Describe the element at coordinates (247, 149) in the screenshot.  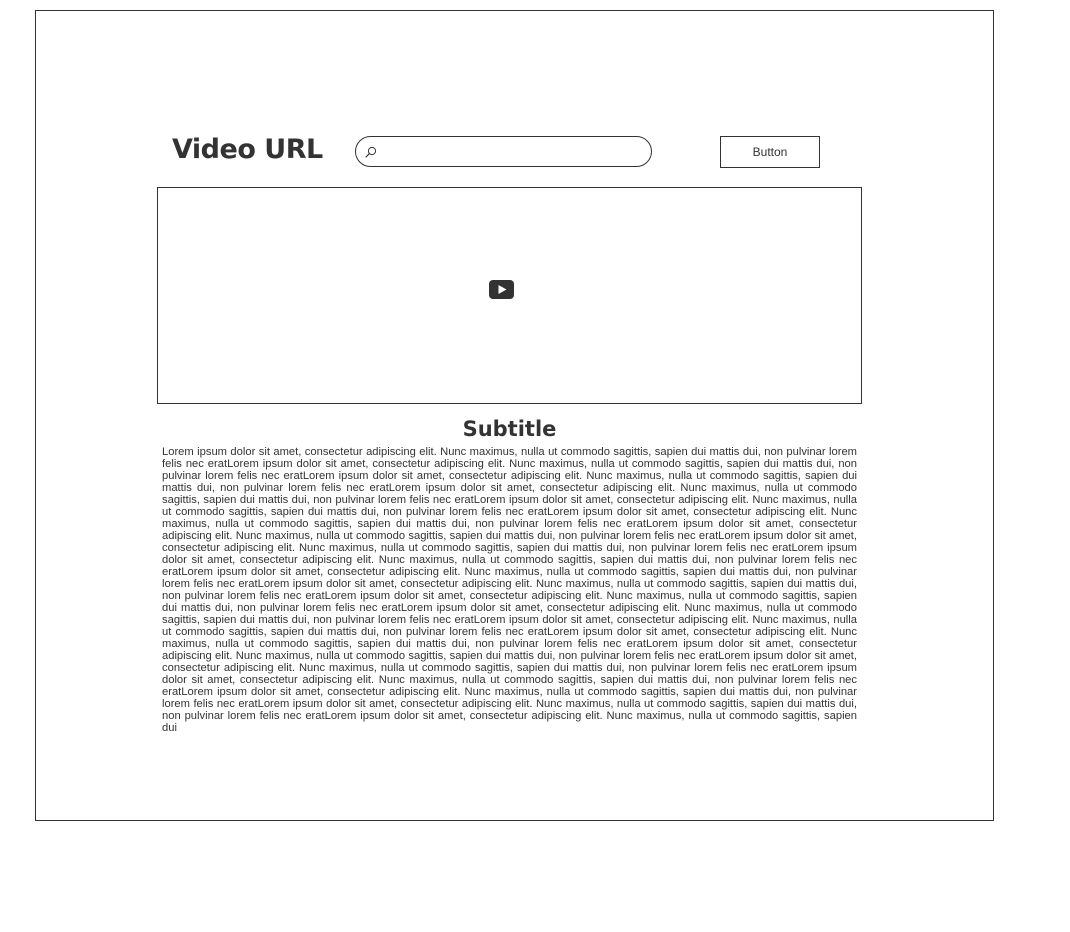
I see `page-title: Video URL` at that location.